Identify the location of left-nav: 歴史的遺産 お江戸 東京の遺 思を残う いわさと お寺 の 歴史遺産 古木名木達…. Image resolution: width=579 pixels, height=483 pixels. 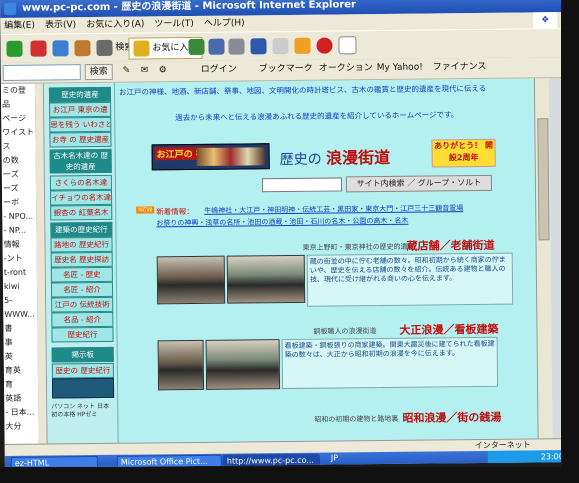
(80, 263).